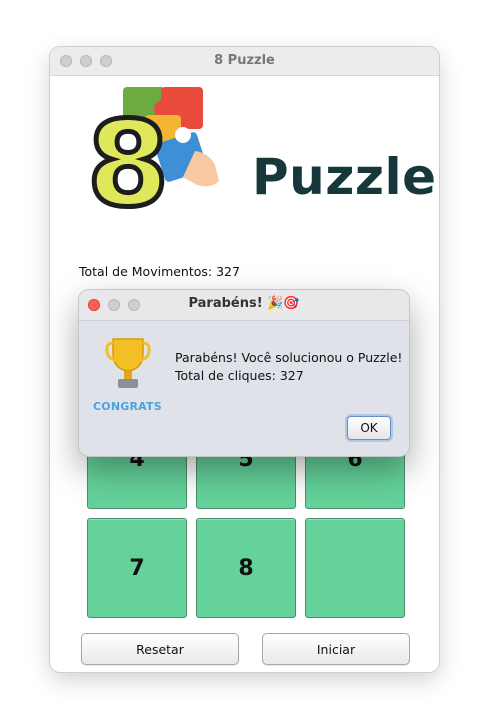  Describe the element at coordinates (137, 568) in the screenshot. I see `tile-7: 7` at that location.